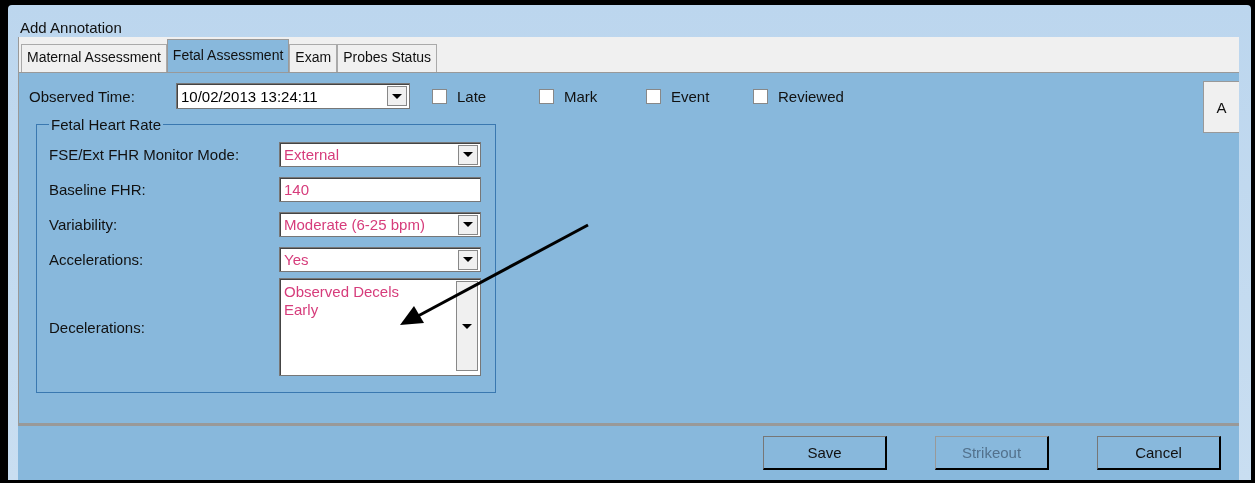 This screenshot has width=1255, height=483. What do you see at coordinates (1221, 107) in the screenshot?
I see `side-tab: A` at bounding box center [1221, 107].